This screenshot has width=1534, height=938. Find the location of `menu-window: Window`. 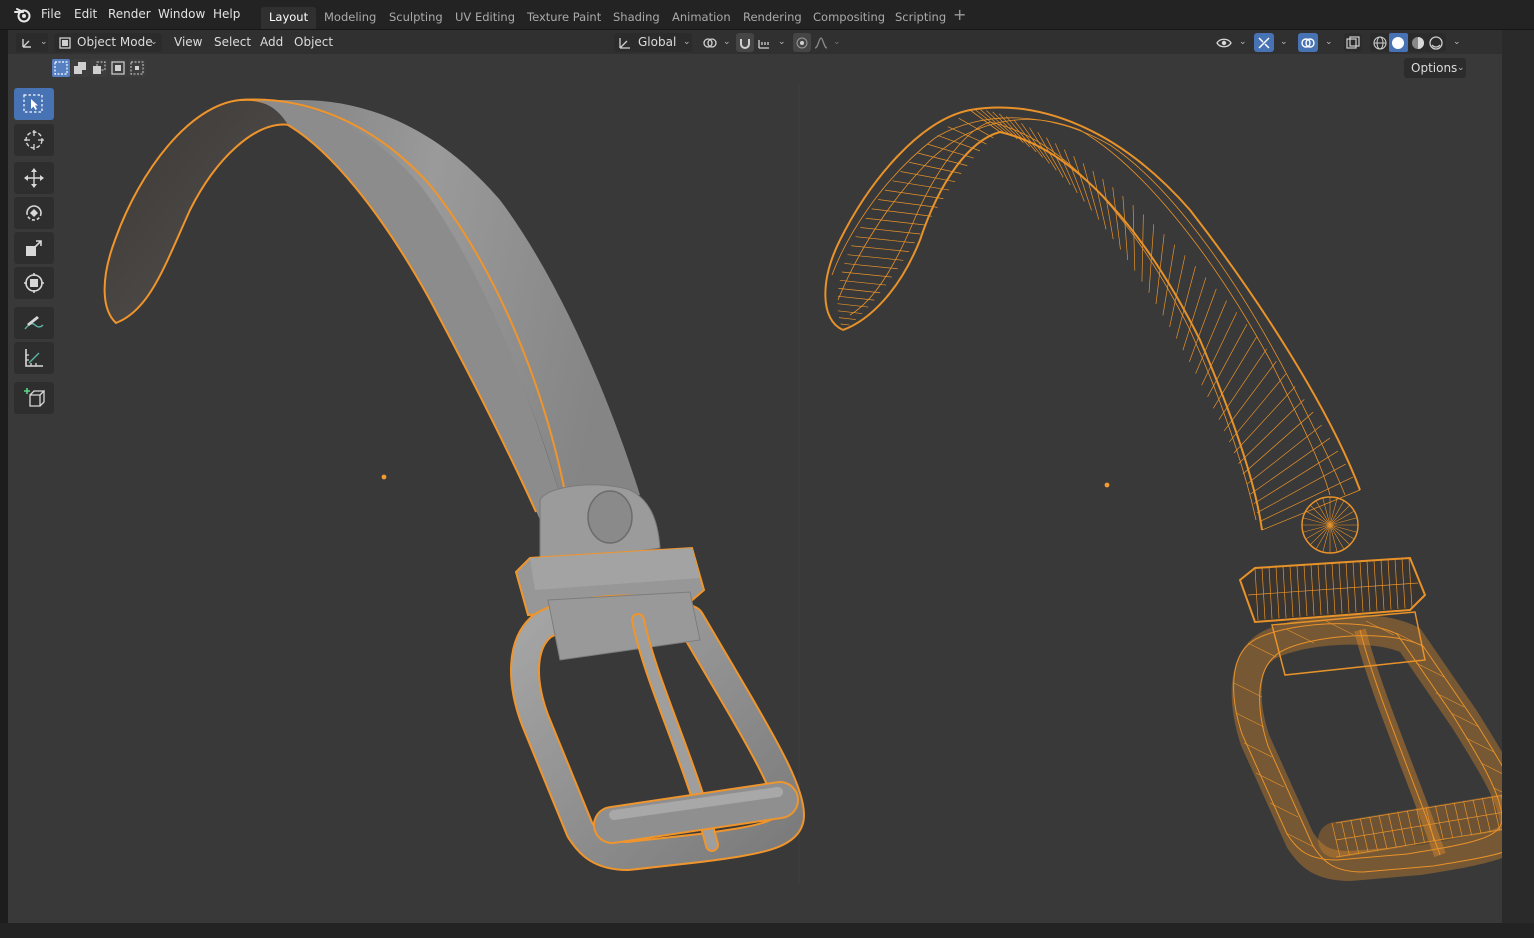

menu-window: Window is located at coordinates (181, 14).